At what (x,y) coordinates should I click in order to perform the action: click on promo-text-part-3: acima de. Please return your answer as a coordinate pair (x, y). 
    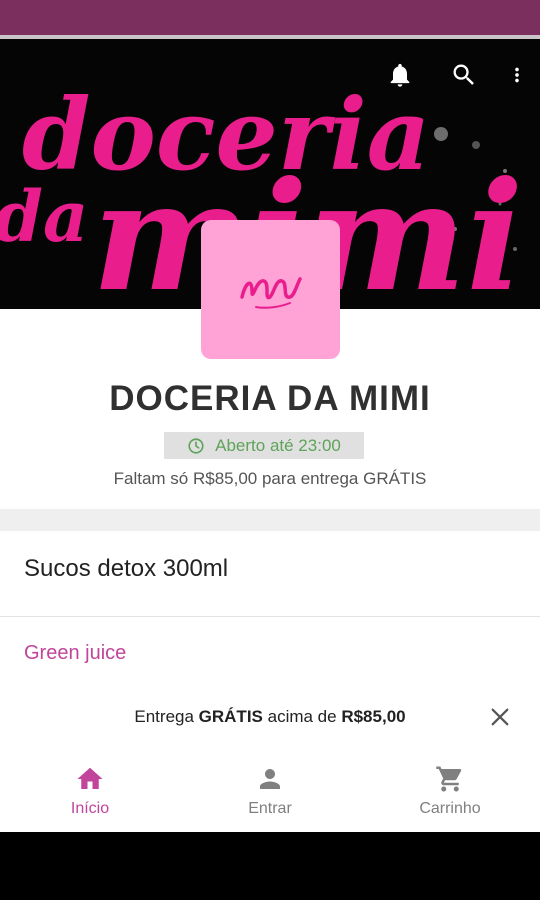
    Looking at the image, I should click on (302, 716).